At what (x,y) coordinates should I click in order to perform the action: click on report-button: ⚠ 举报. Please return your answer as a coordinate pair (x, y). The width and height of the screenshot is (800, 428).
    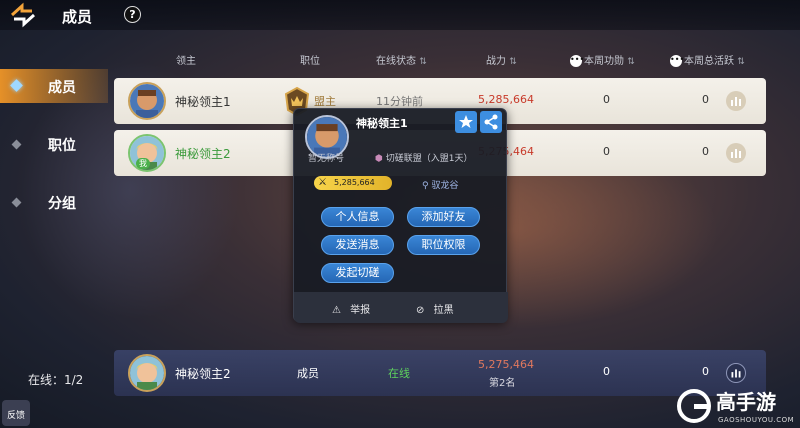
    Looking at the image, I should click on (351, 308).